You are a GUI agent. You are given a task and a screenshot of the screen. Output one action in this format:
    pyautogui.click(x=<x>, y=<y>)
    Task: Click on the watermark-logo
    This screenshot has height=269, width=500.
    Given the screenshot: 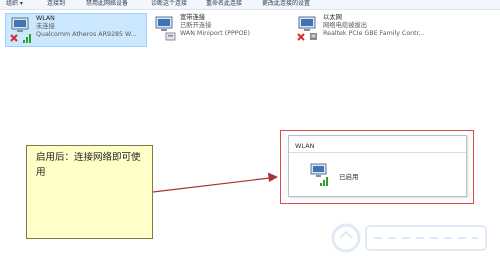 What is the action you would take?
    pyautogui.click(x=409, y=238)
    